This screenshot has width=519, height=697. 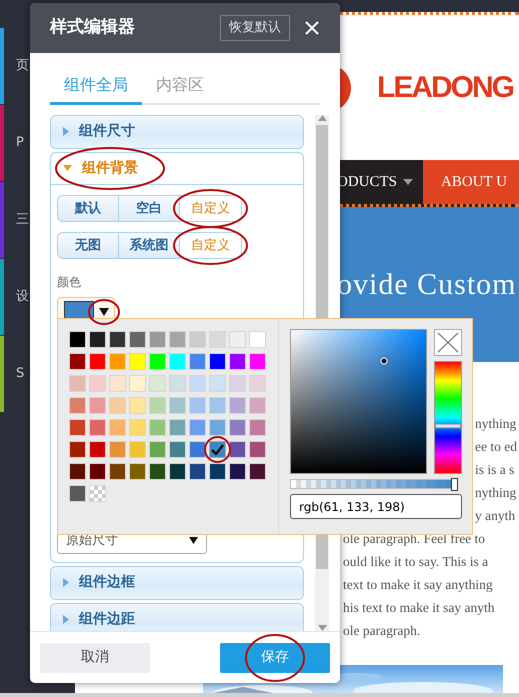 I want to click on nav-item: ABOUT U, so click(x=471, y=182).